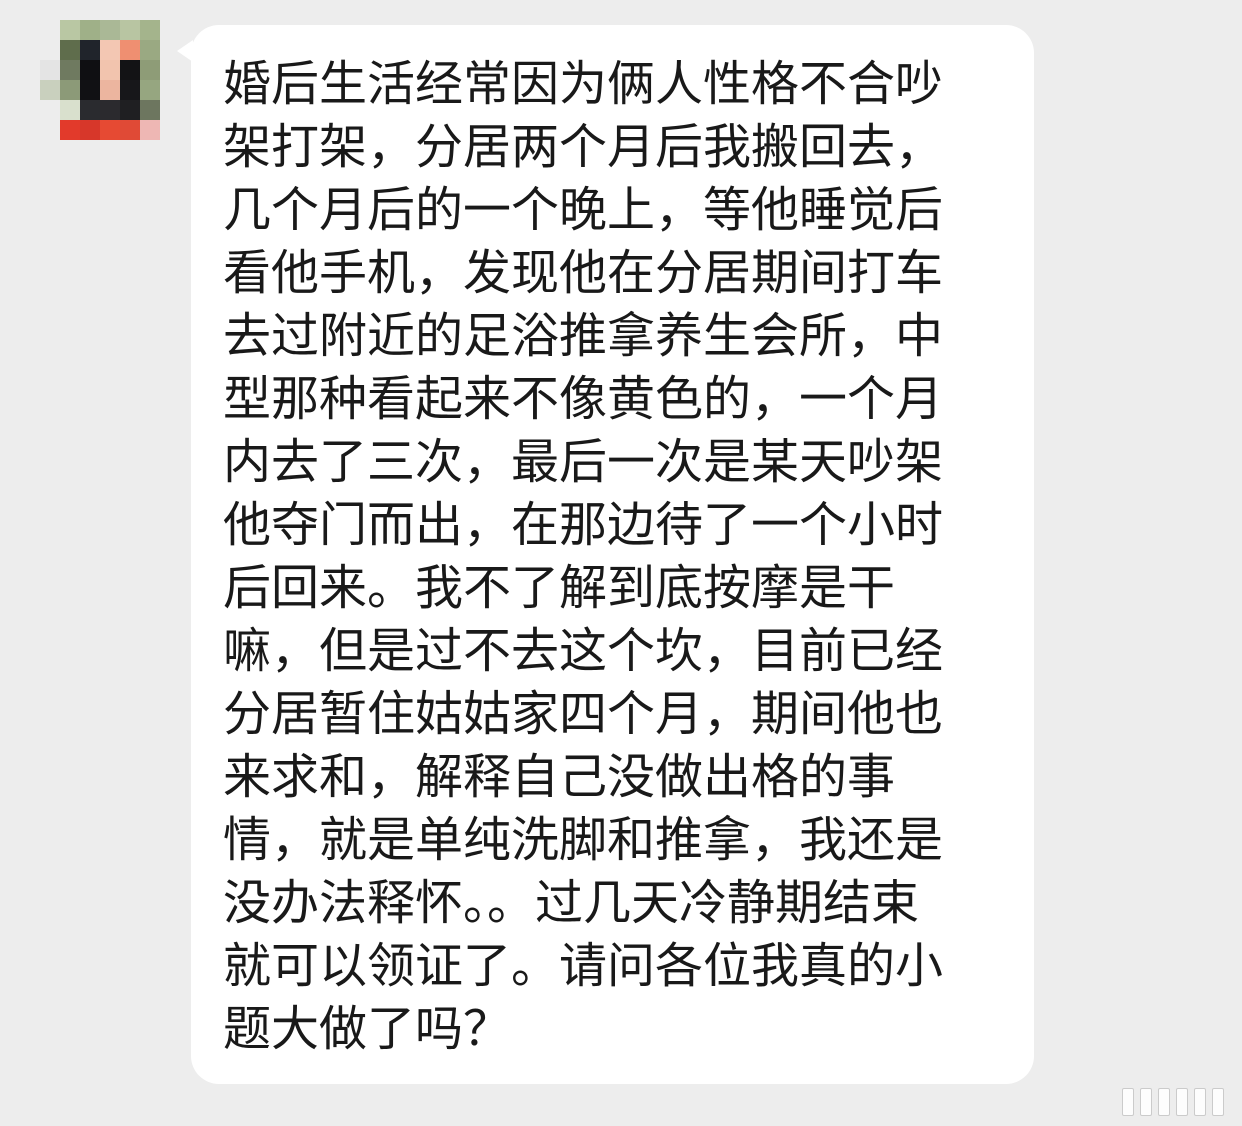  Describe the element at coordinates (1173, 1102) in the screenshot. I see `watermark-logo-icon` at that location.